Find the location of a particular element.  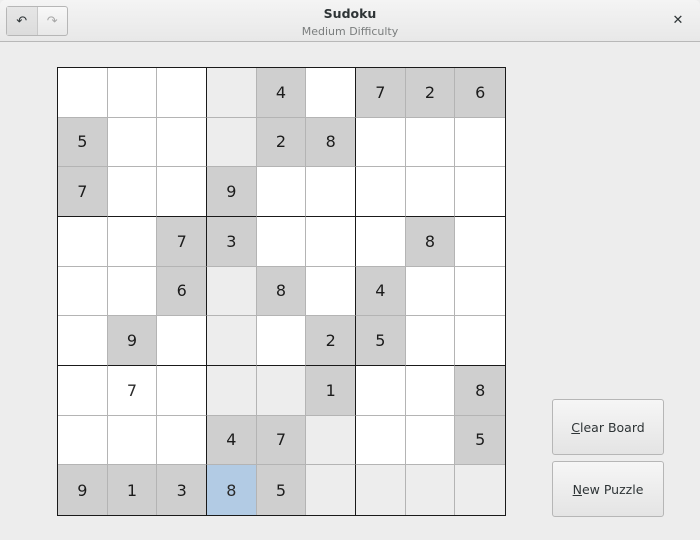

clear-board-label: lear Board is located at coordinates (612, 427).